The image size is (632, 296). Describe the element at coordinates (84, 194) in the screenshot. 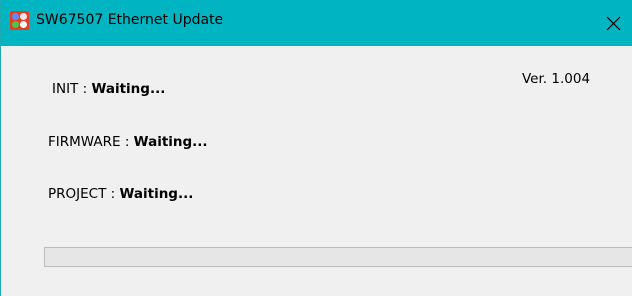

I see `project-label: PROJECT :` at that location.